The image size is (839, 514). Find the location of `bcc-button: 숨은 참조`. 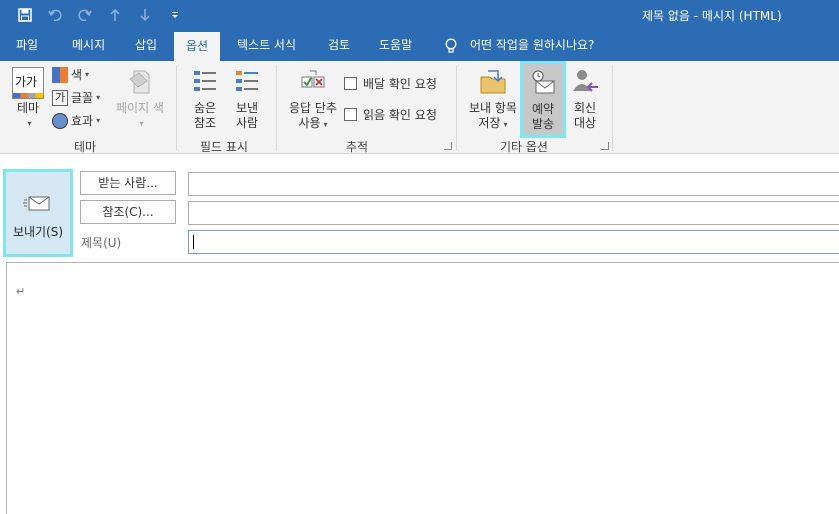

bcc-button: 숨은 참조 is located at coordinates (205, 99).